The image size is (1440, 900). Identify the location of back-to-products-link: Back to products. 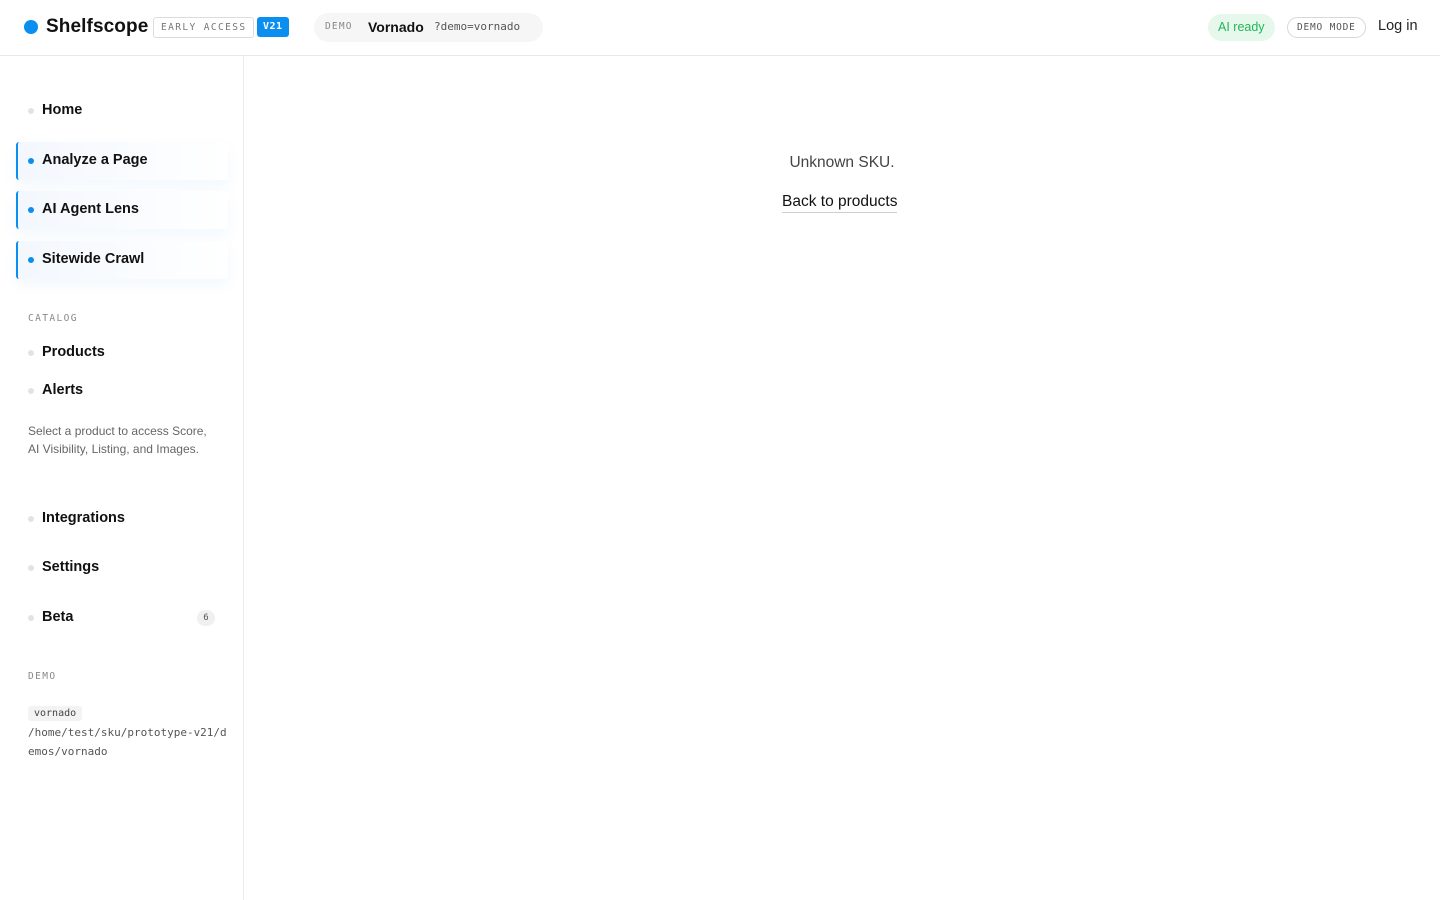
(840, 203).